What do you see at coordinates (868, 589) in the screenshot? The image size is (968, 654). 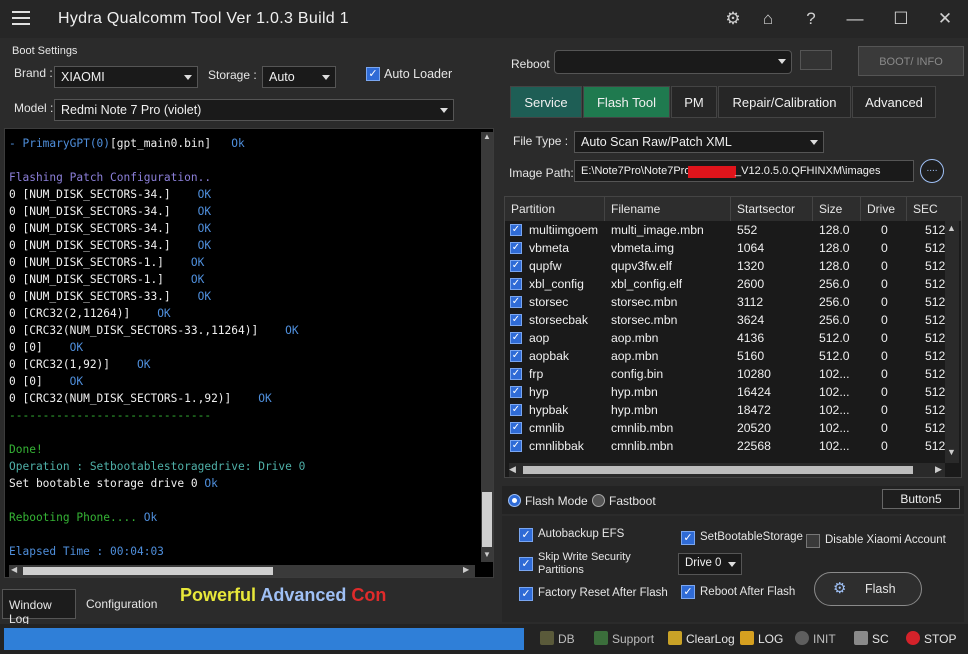 I see `flash-button: ⚙ Flash` at bounding box center [868, 589].